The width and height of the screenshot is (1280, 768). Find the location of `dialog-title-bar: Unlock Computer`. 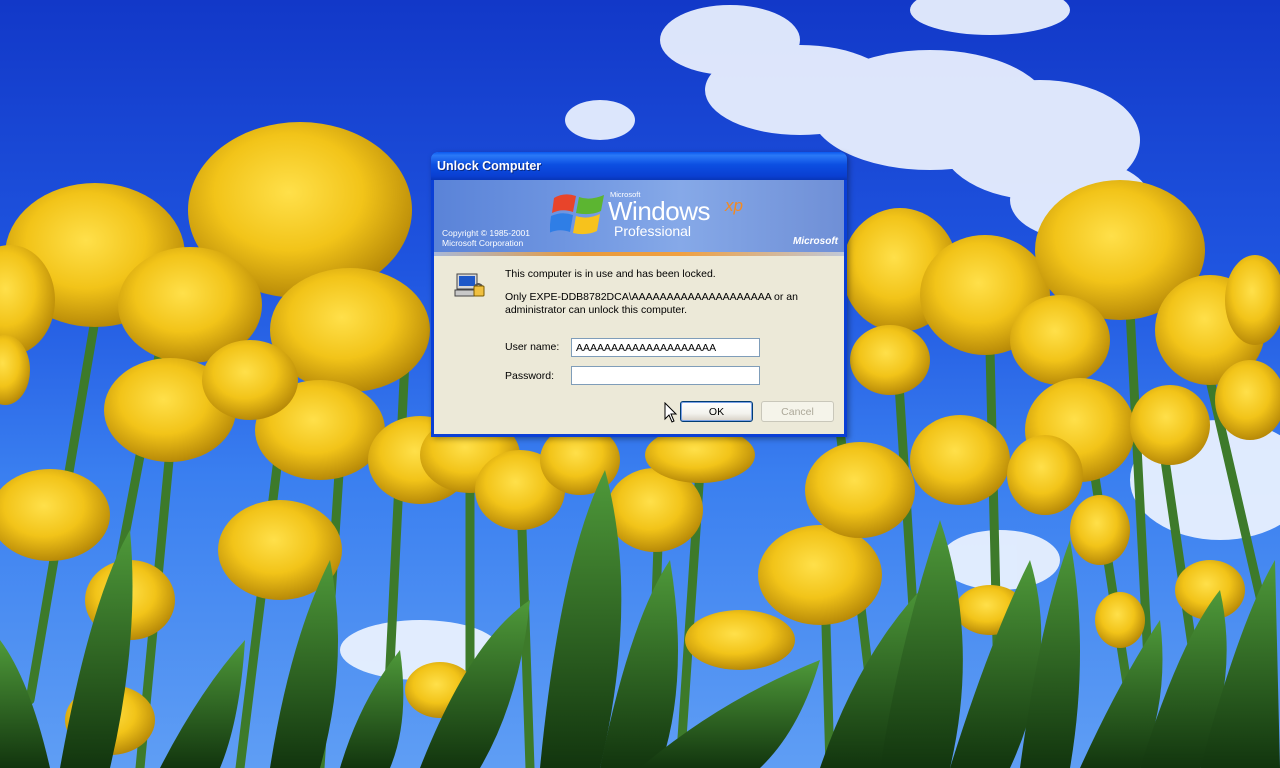

dialog-title-bar: Unlock Computer is located at coordinates (639, 166).